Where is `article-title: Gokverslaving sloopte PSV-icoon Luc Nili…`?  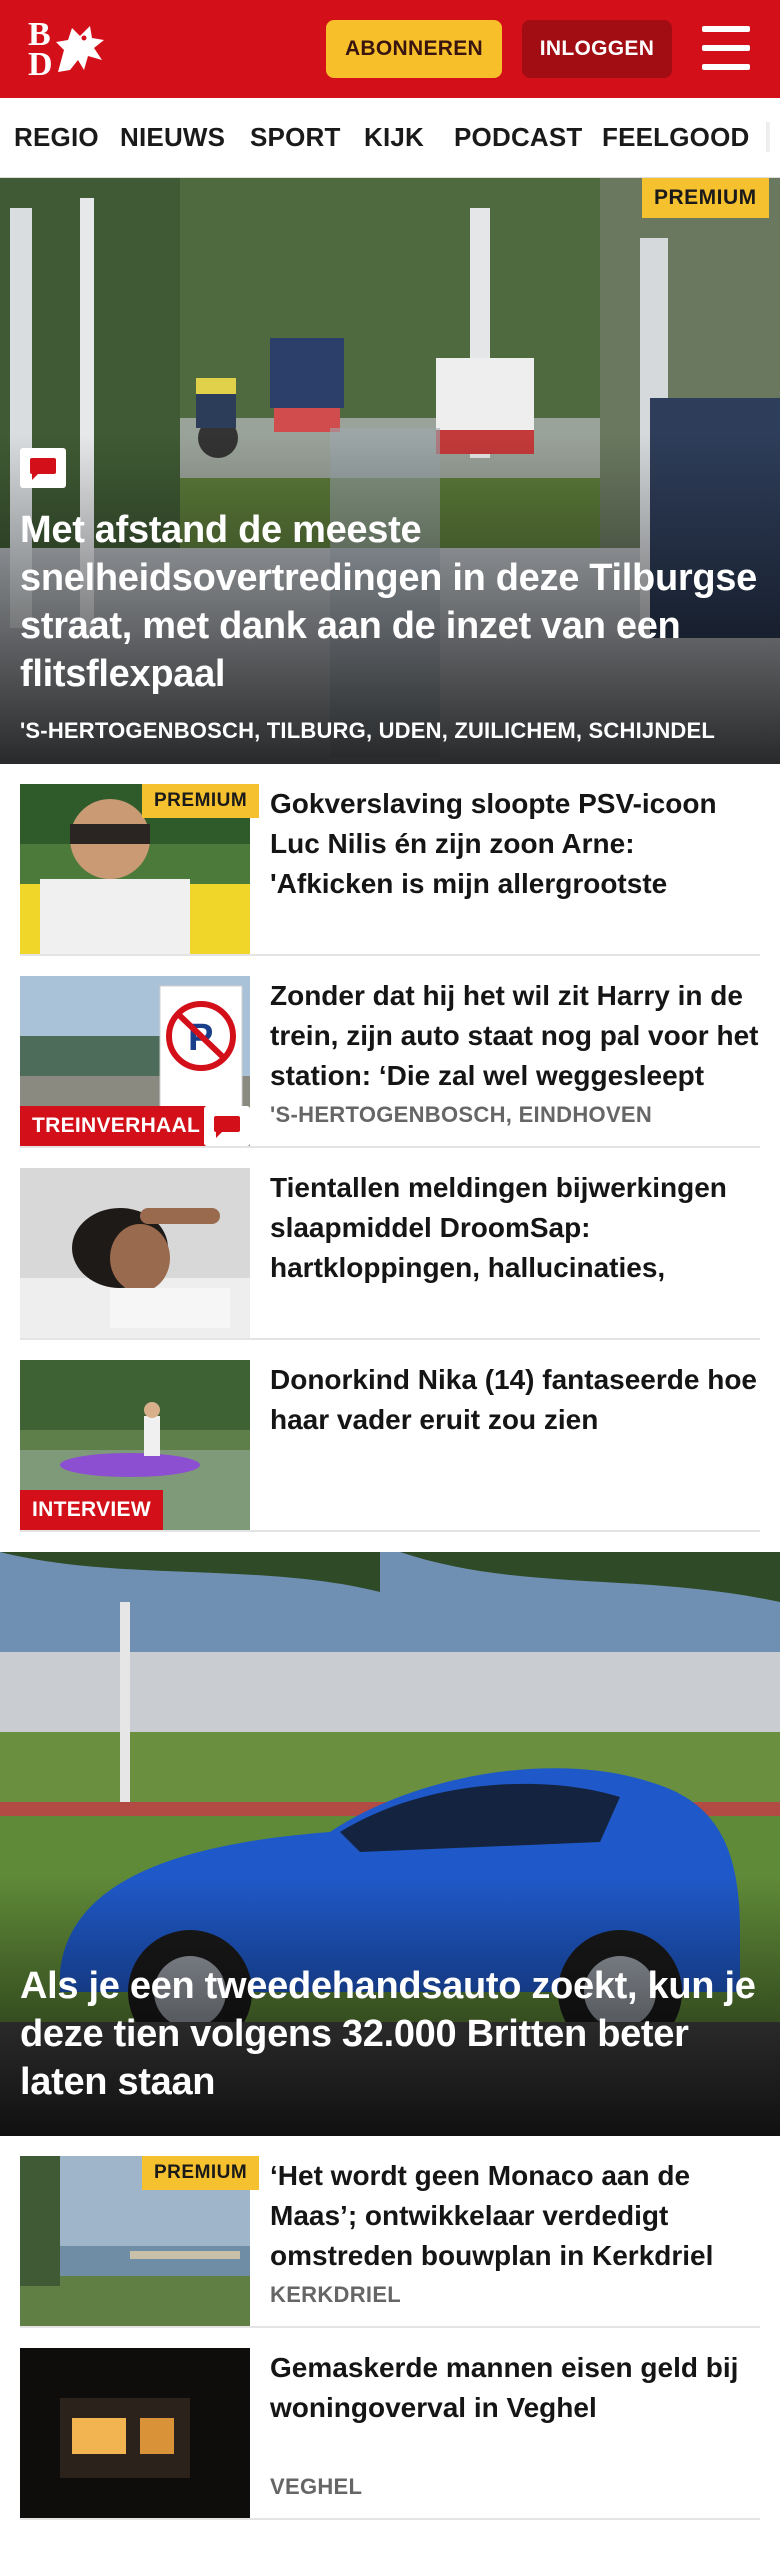 article-title: Gokverslaving sloopte PSV-icoon Luc Nili… is located at coordinates (515, 844).